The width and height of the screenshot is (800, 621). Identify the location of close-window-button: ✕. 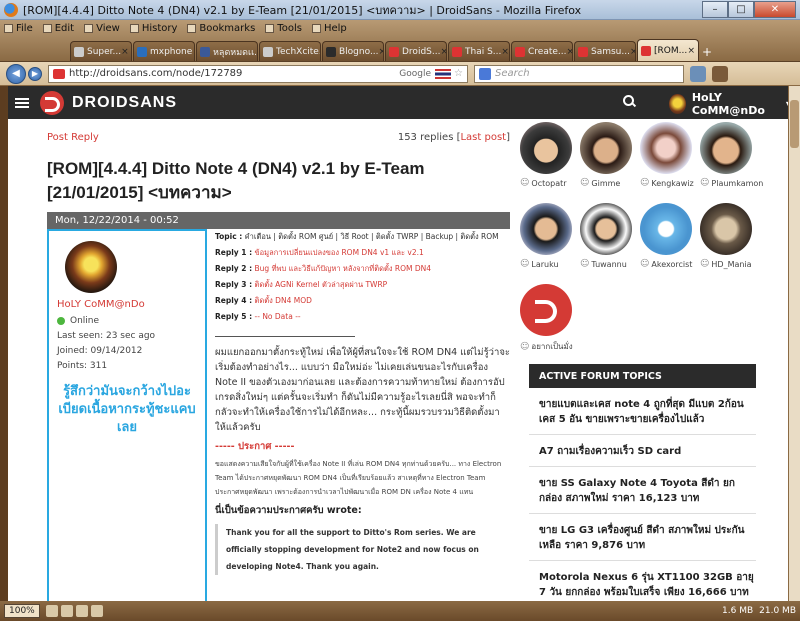
(775, 9).